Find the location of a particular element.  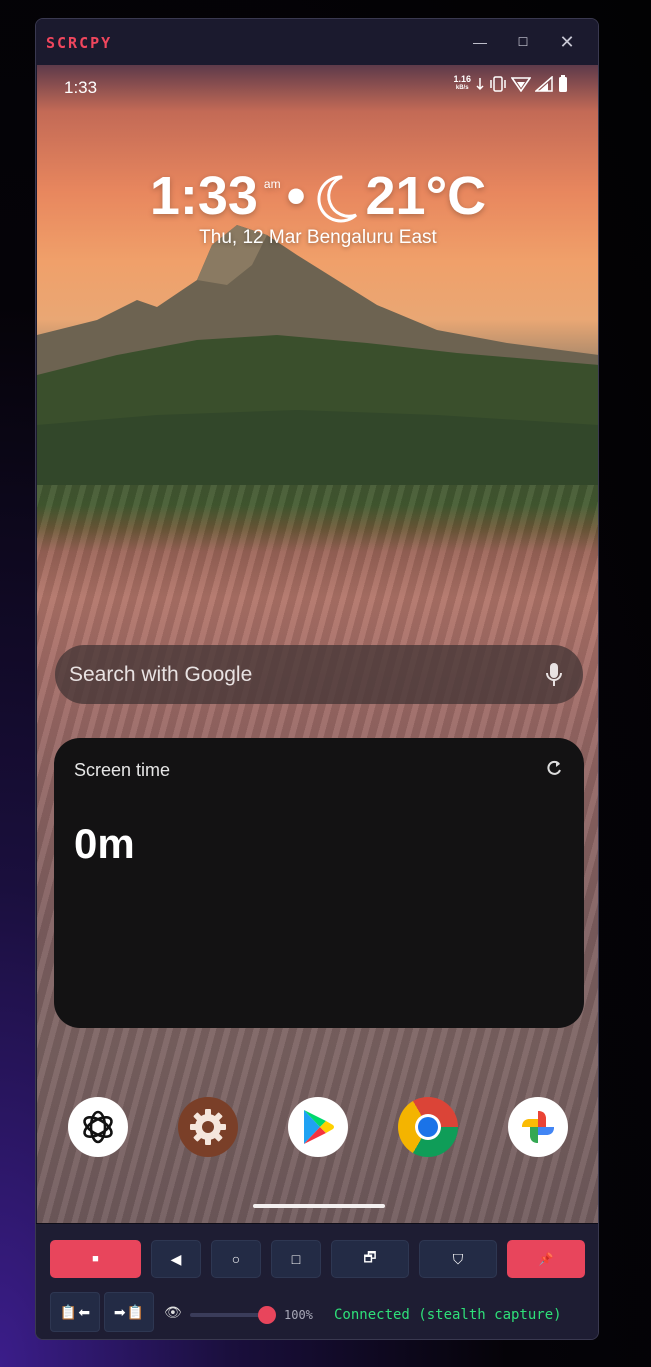

battery-icon is located at coordinates (563, 83).